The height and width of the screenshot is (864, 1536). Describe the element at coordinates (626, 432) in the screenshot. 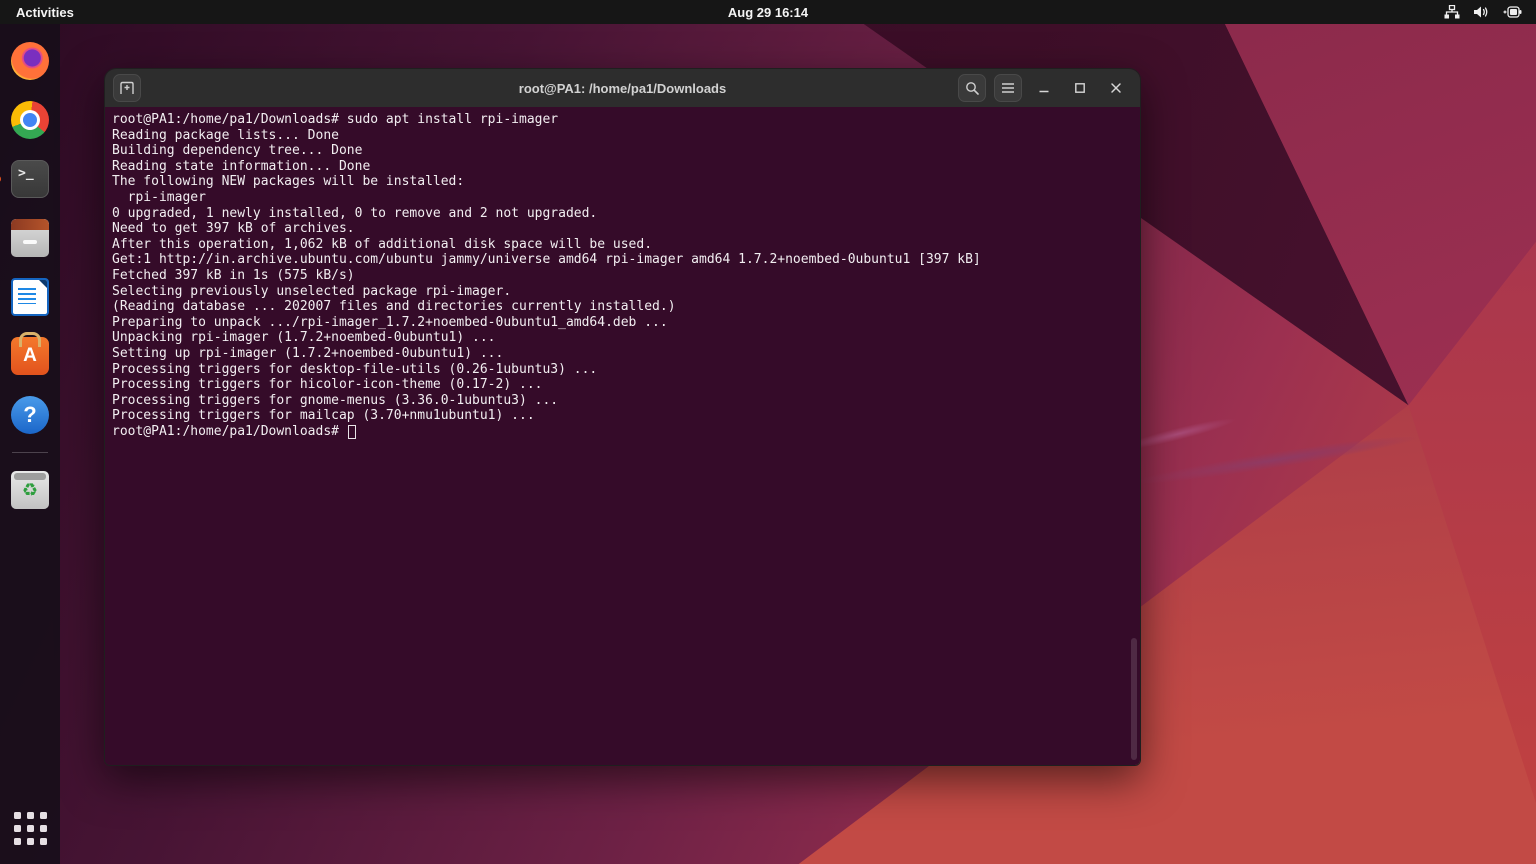

I see `terminal-prompt-line: root@PA1:/home/pa1/Downloads#` at that location.